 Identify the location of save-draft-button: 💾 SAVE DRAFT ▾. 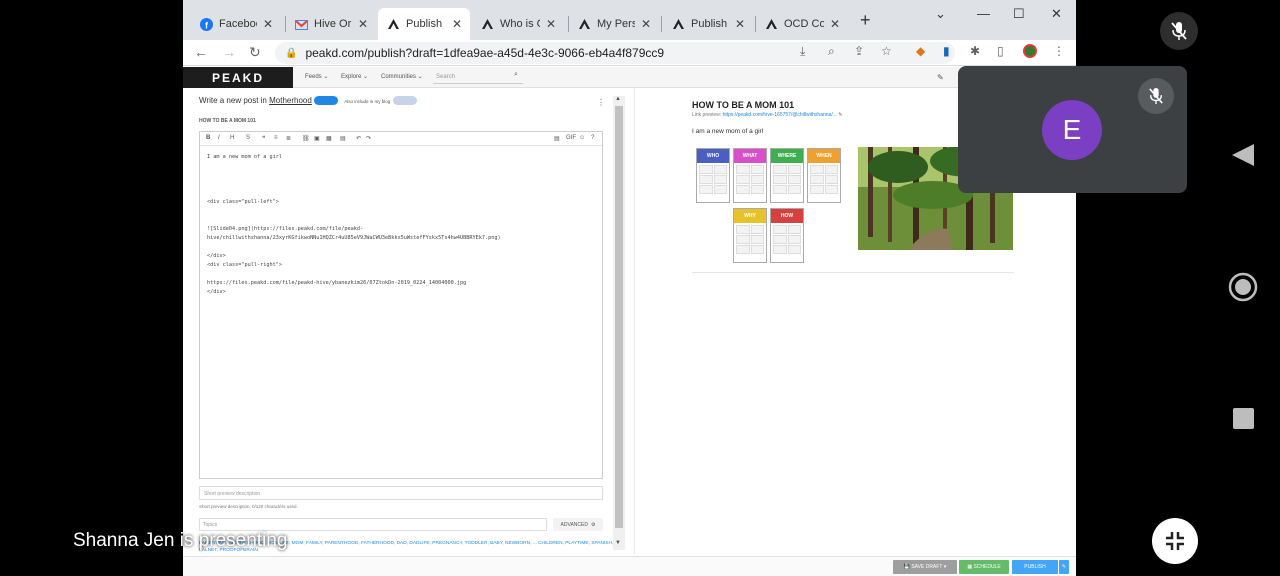
(925, 567).